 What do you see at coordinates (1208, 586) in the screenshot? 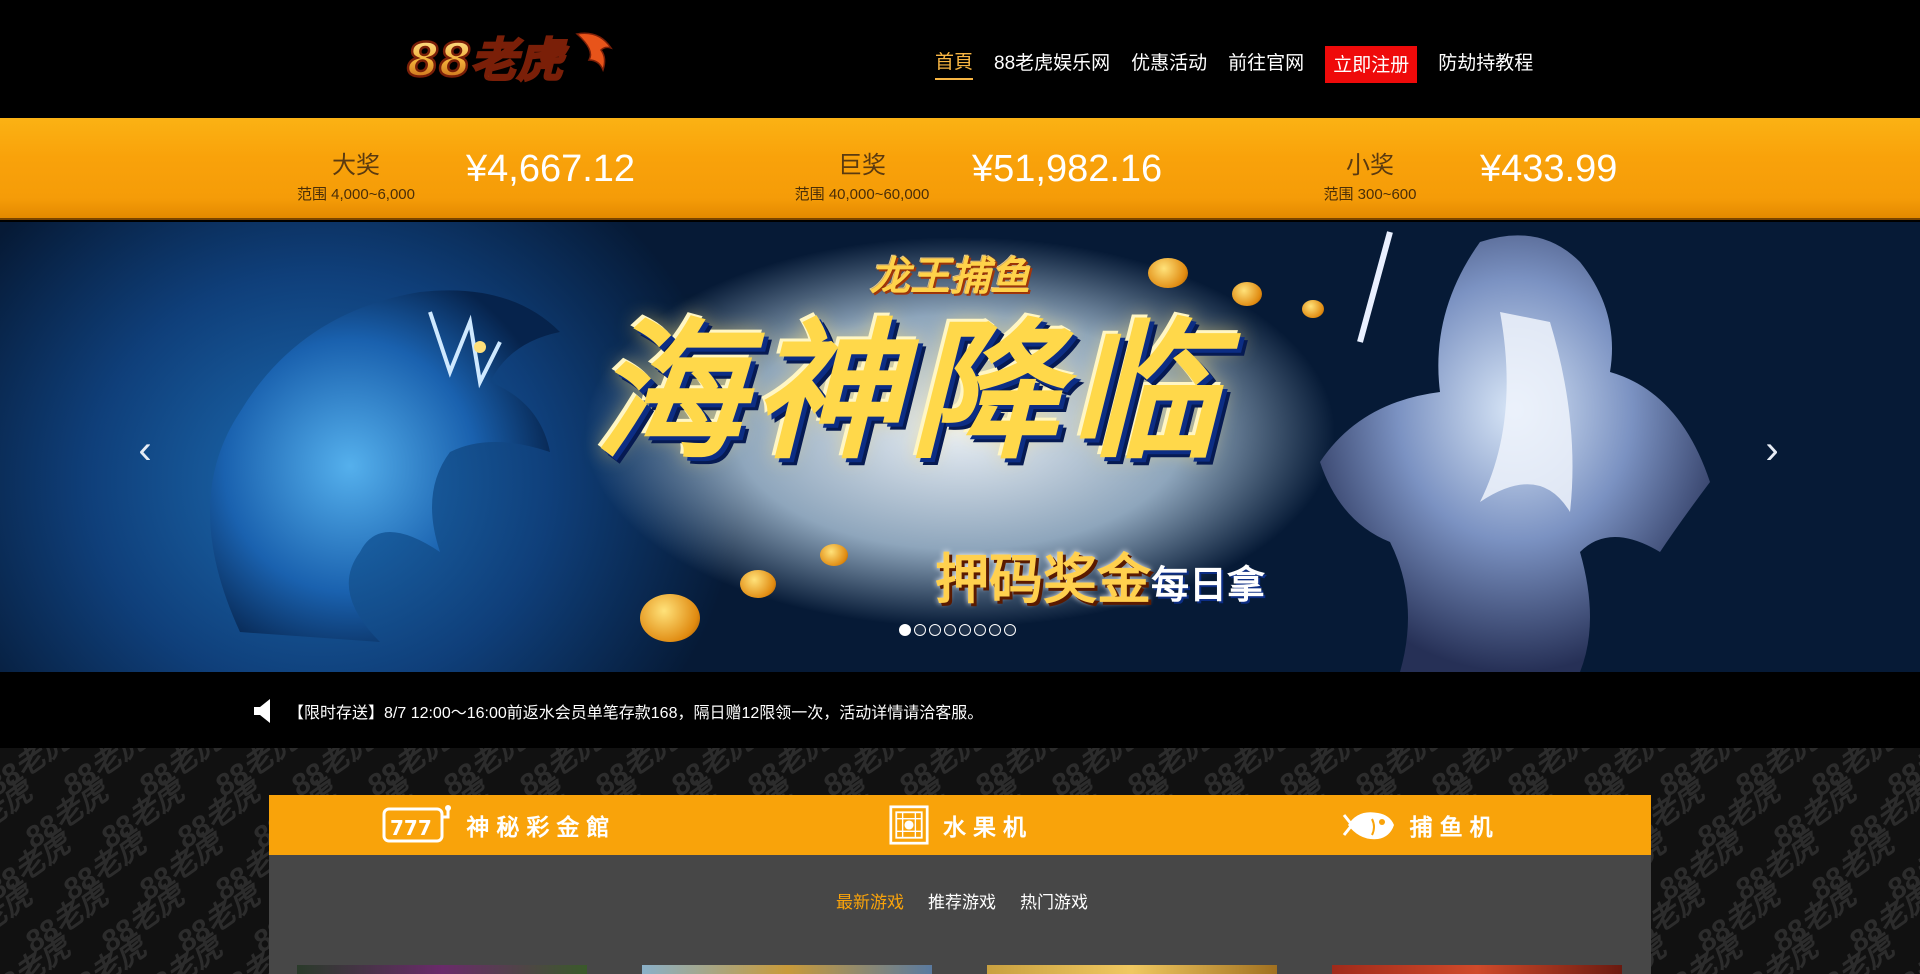
I see `banner-subtitle-small: 每日拿` at bounding box center [1208, 586].